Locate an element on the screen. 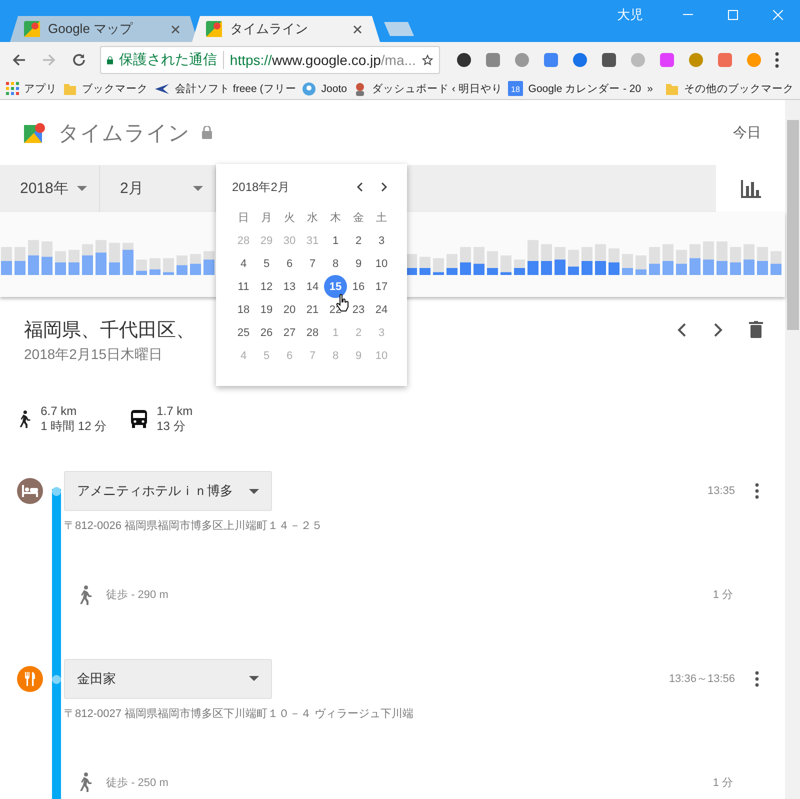  calendar-day: 19 is located at coordinates (266, 309).